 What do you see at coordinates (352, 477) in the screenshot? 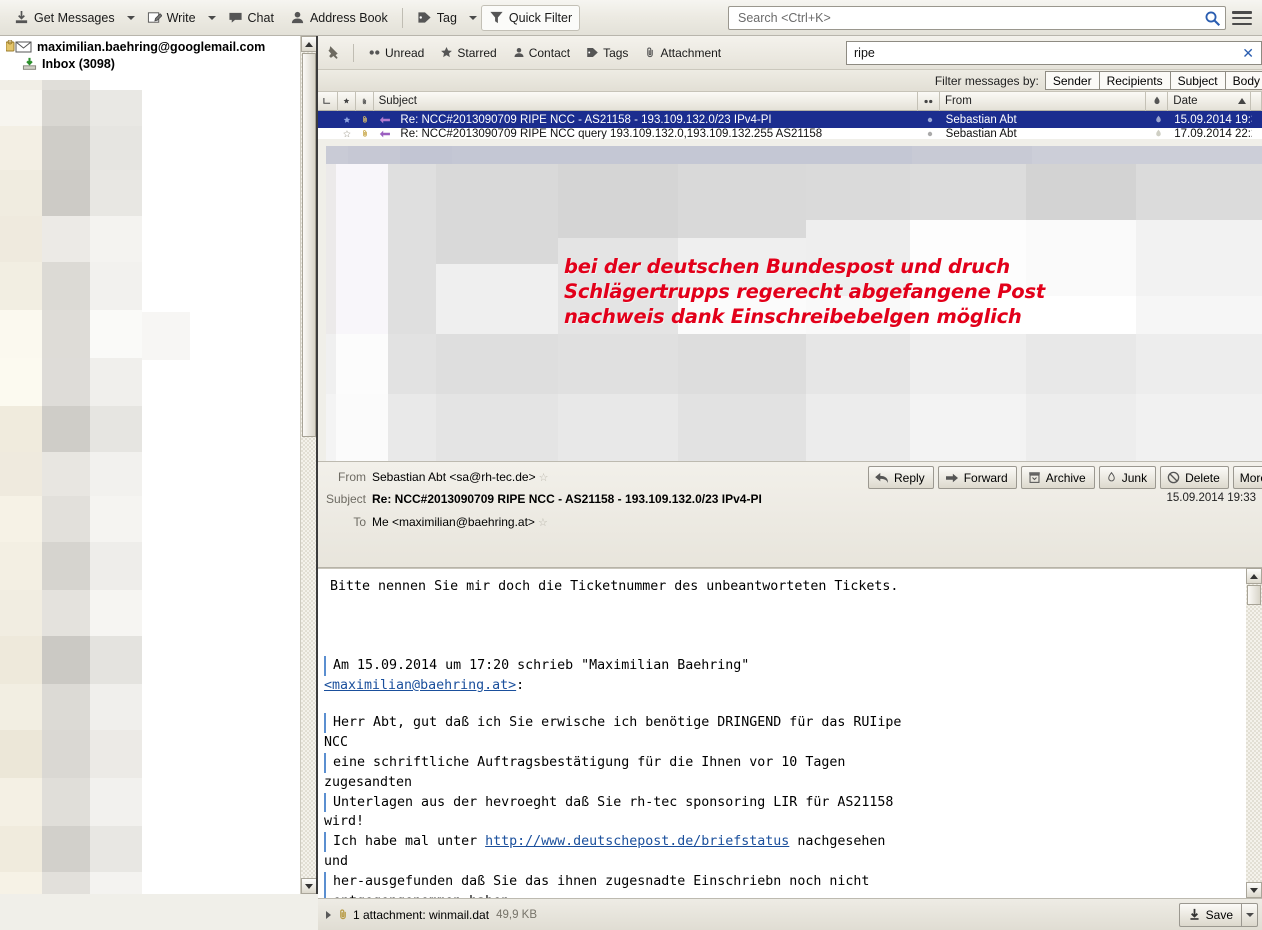
I see `from-label: From` at bounding box center [352, 477].